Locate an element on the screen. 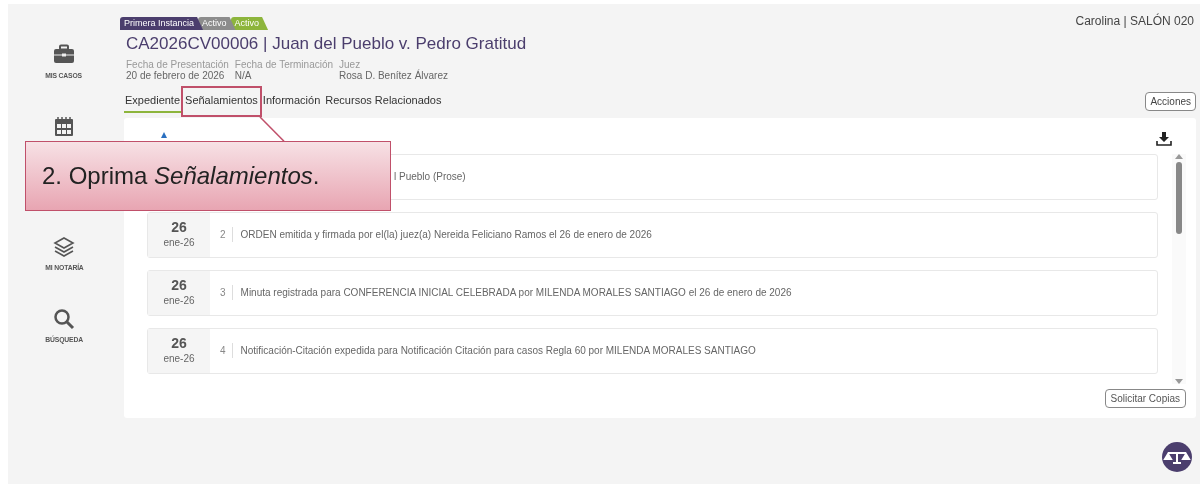 Image resolution: width=1200 pixels, height=484 pixels. user-room-label: Carolina | SALÓN 020 is located at coordinates (1134, 21).